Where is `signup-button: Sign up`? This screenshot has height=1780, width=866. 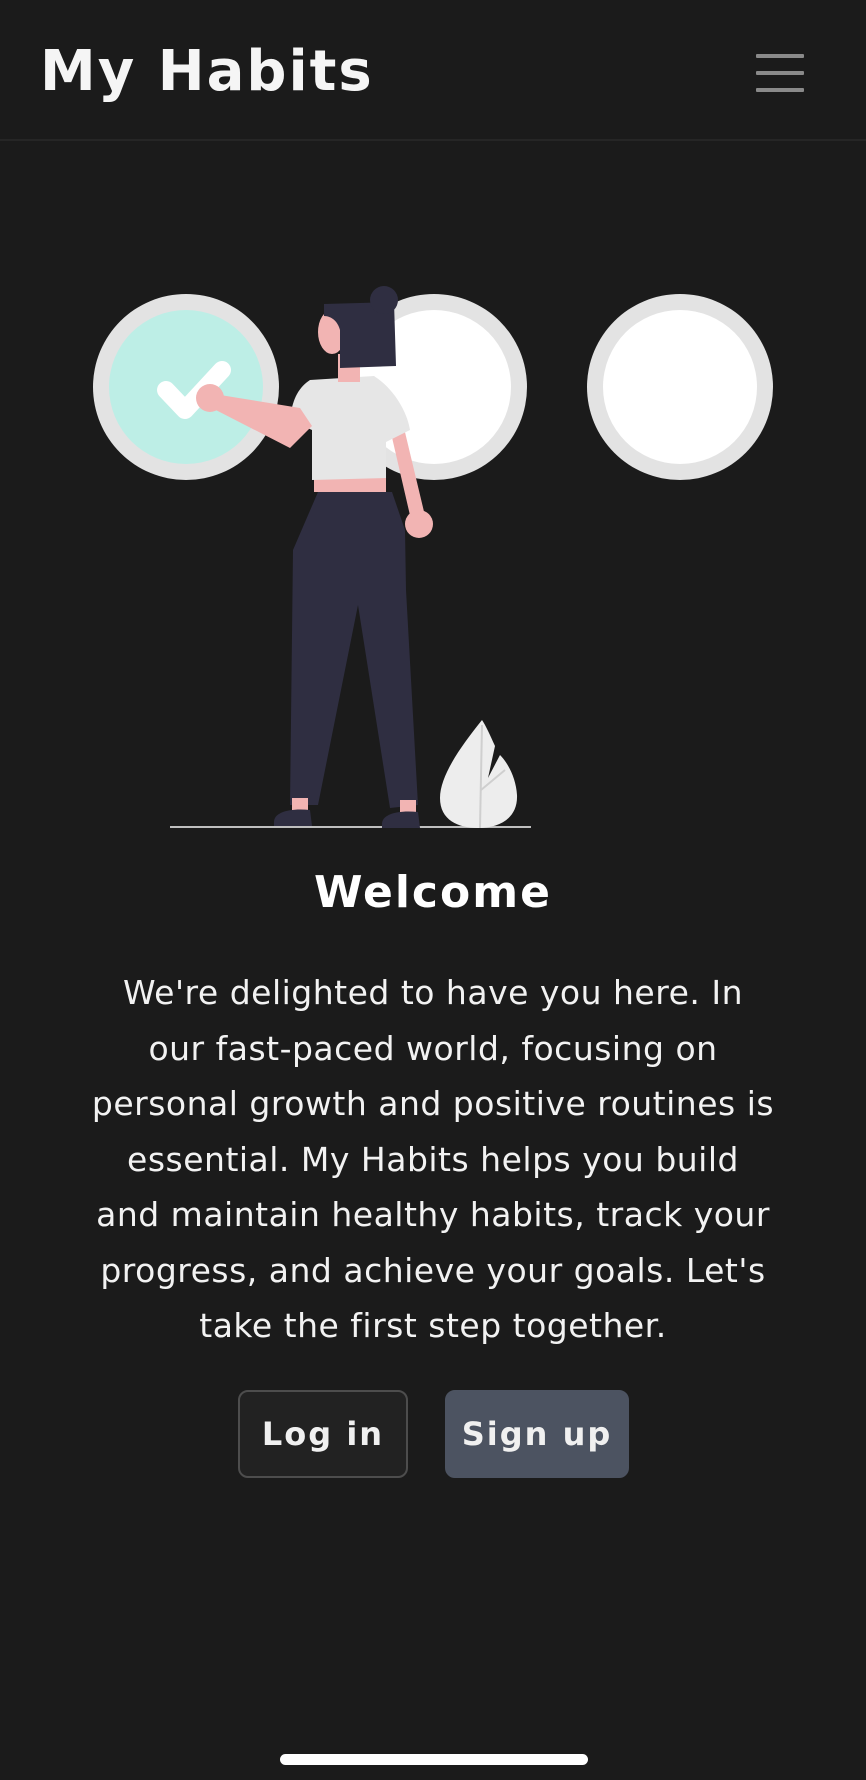 signup-button: Sign up is located at coordinates (537, 1434).